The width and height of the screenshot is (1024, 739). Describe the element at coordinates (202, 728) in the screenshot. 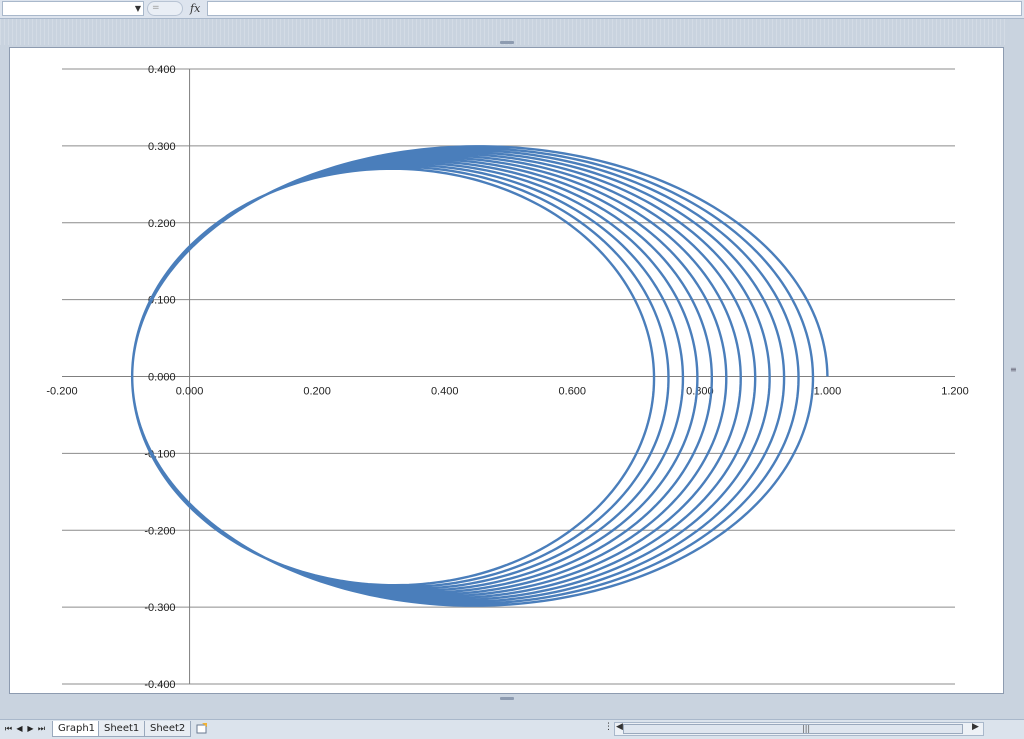

I see `insert-sheet-icon` at that location.